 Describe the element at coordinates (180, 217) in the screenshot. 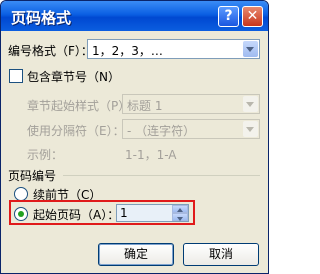

I see `spin-down-icon` at that location.